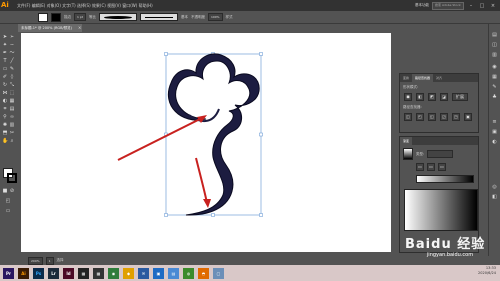 The image size is (500, 281). I want to click on width-tool-icon: ⋈, so click(5, 93).